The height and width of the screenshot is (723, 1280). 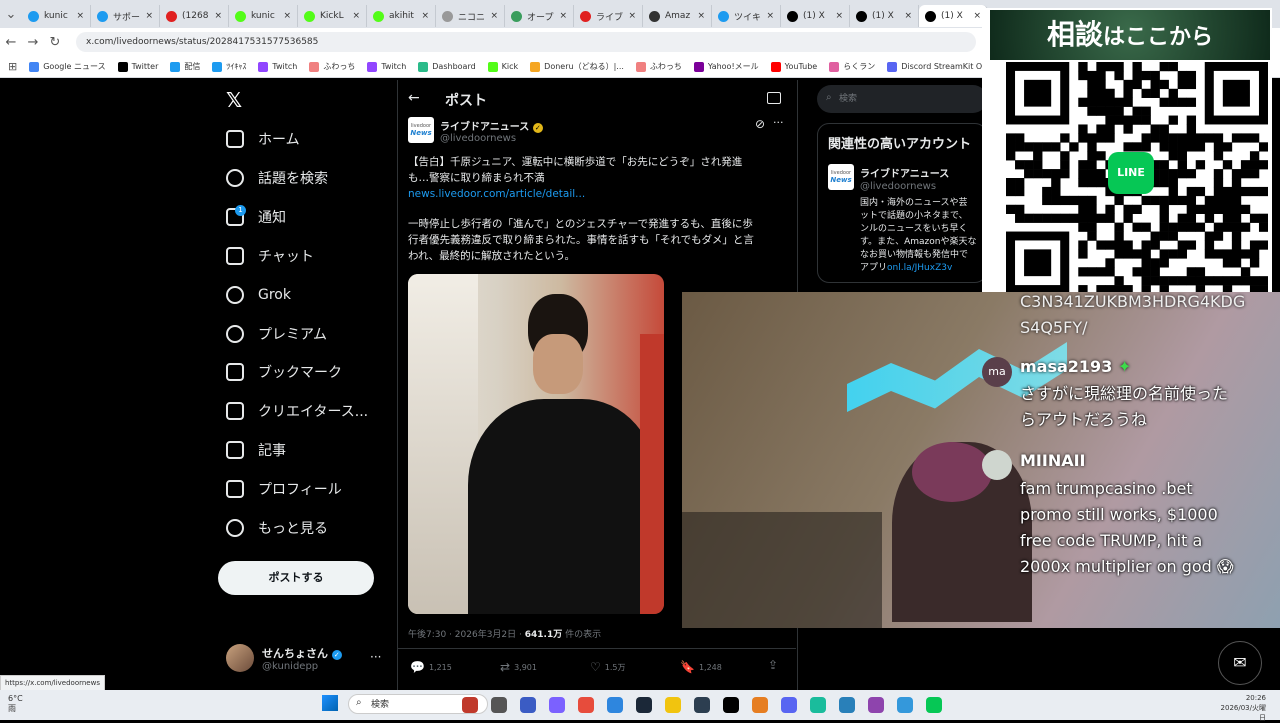 I want to click on browser-tab: akihit ×, so click(x=401, y=16).